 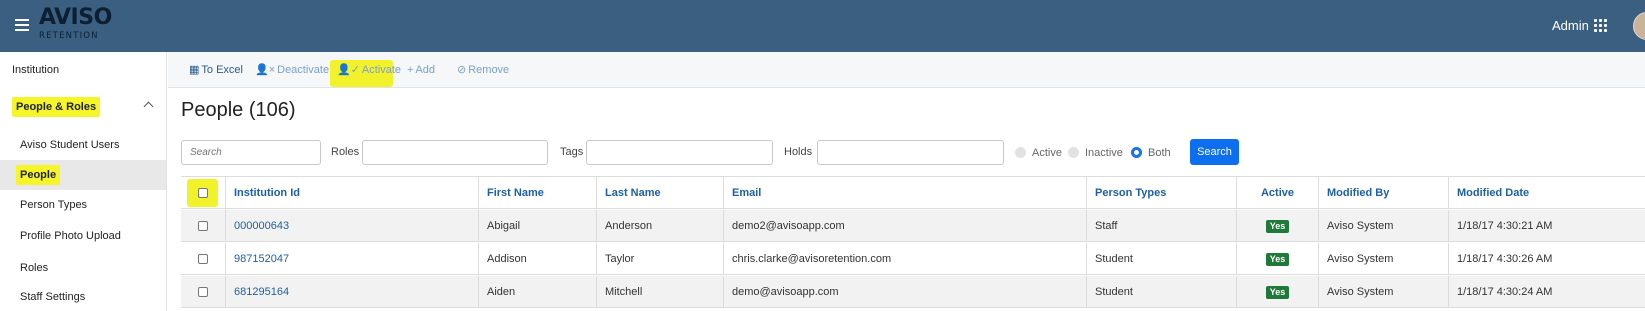 I want to click on select-all-checkbox, so click(x=203, y=193).